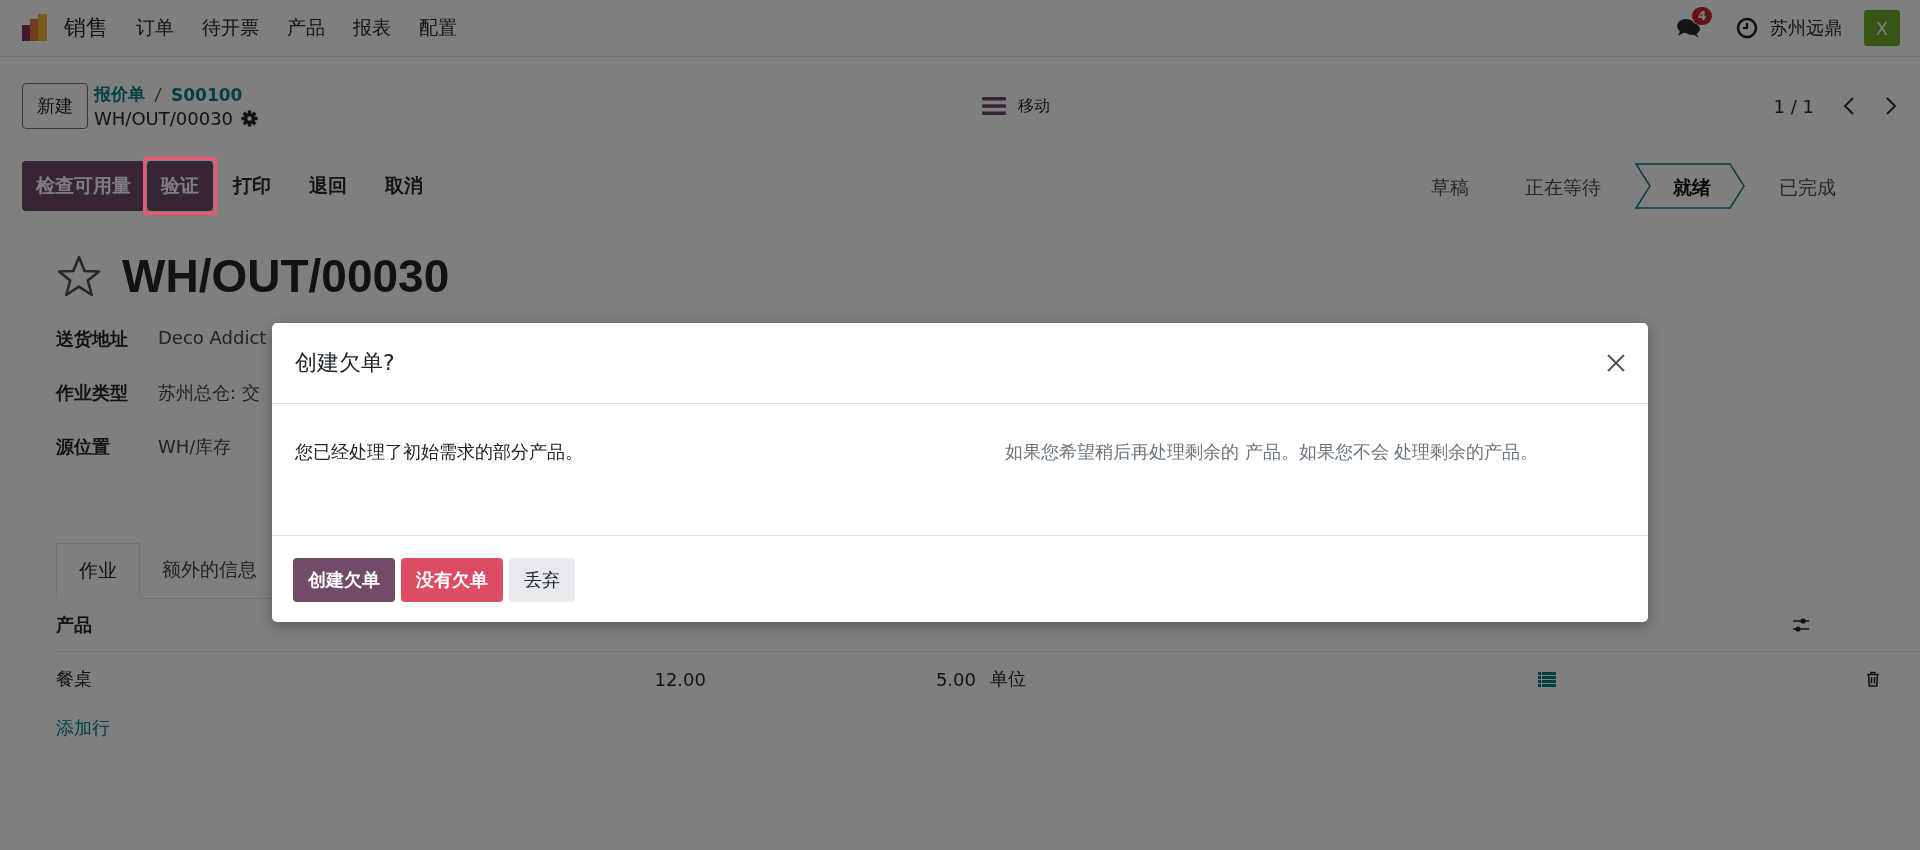 Image resolution: width=1920 pixels, height=850 pixels. I want to click on field-label: 作业类型, so click(92, 393).